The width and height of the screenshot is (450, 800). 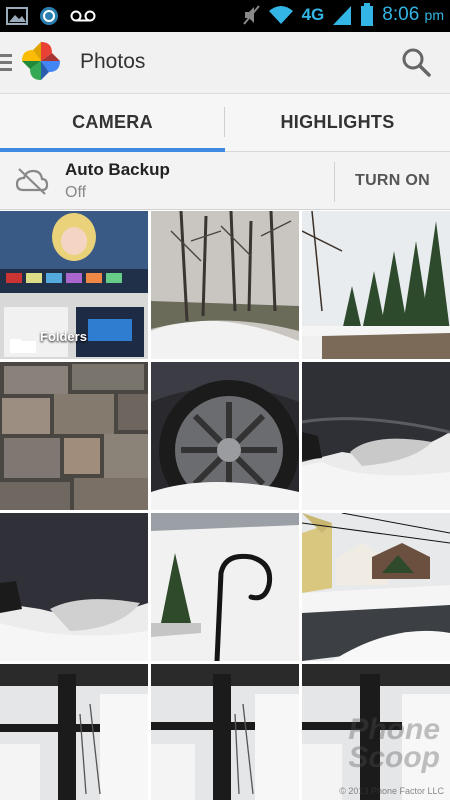 What do you see at coordinates (225, 587) in the screenshot?
I see `photo-thumbnail-shrub-hook` at bounding box center [225, 587].